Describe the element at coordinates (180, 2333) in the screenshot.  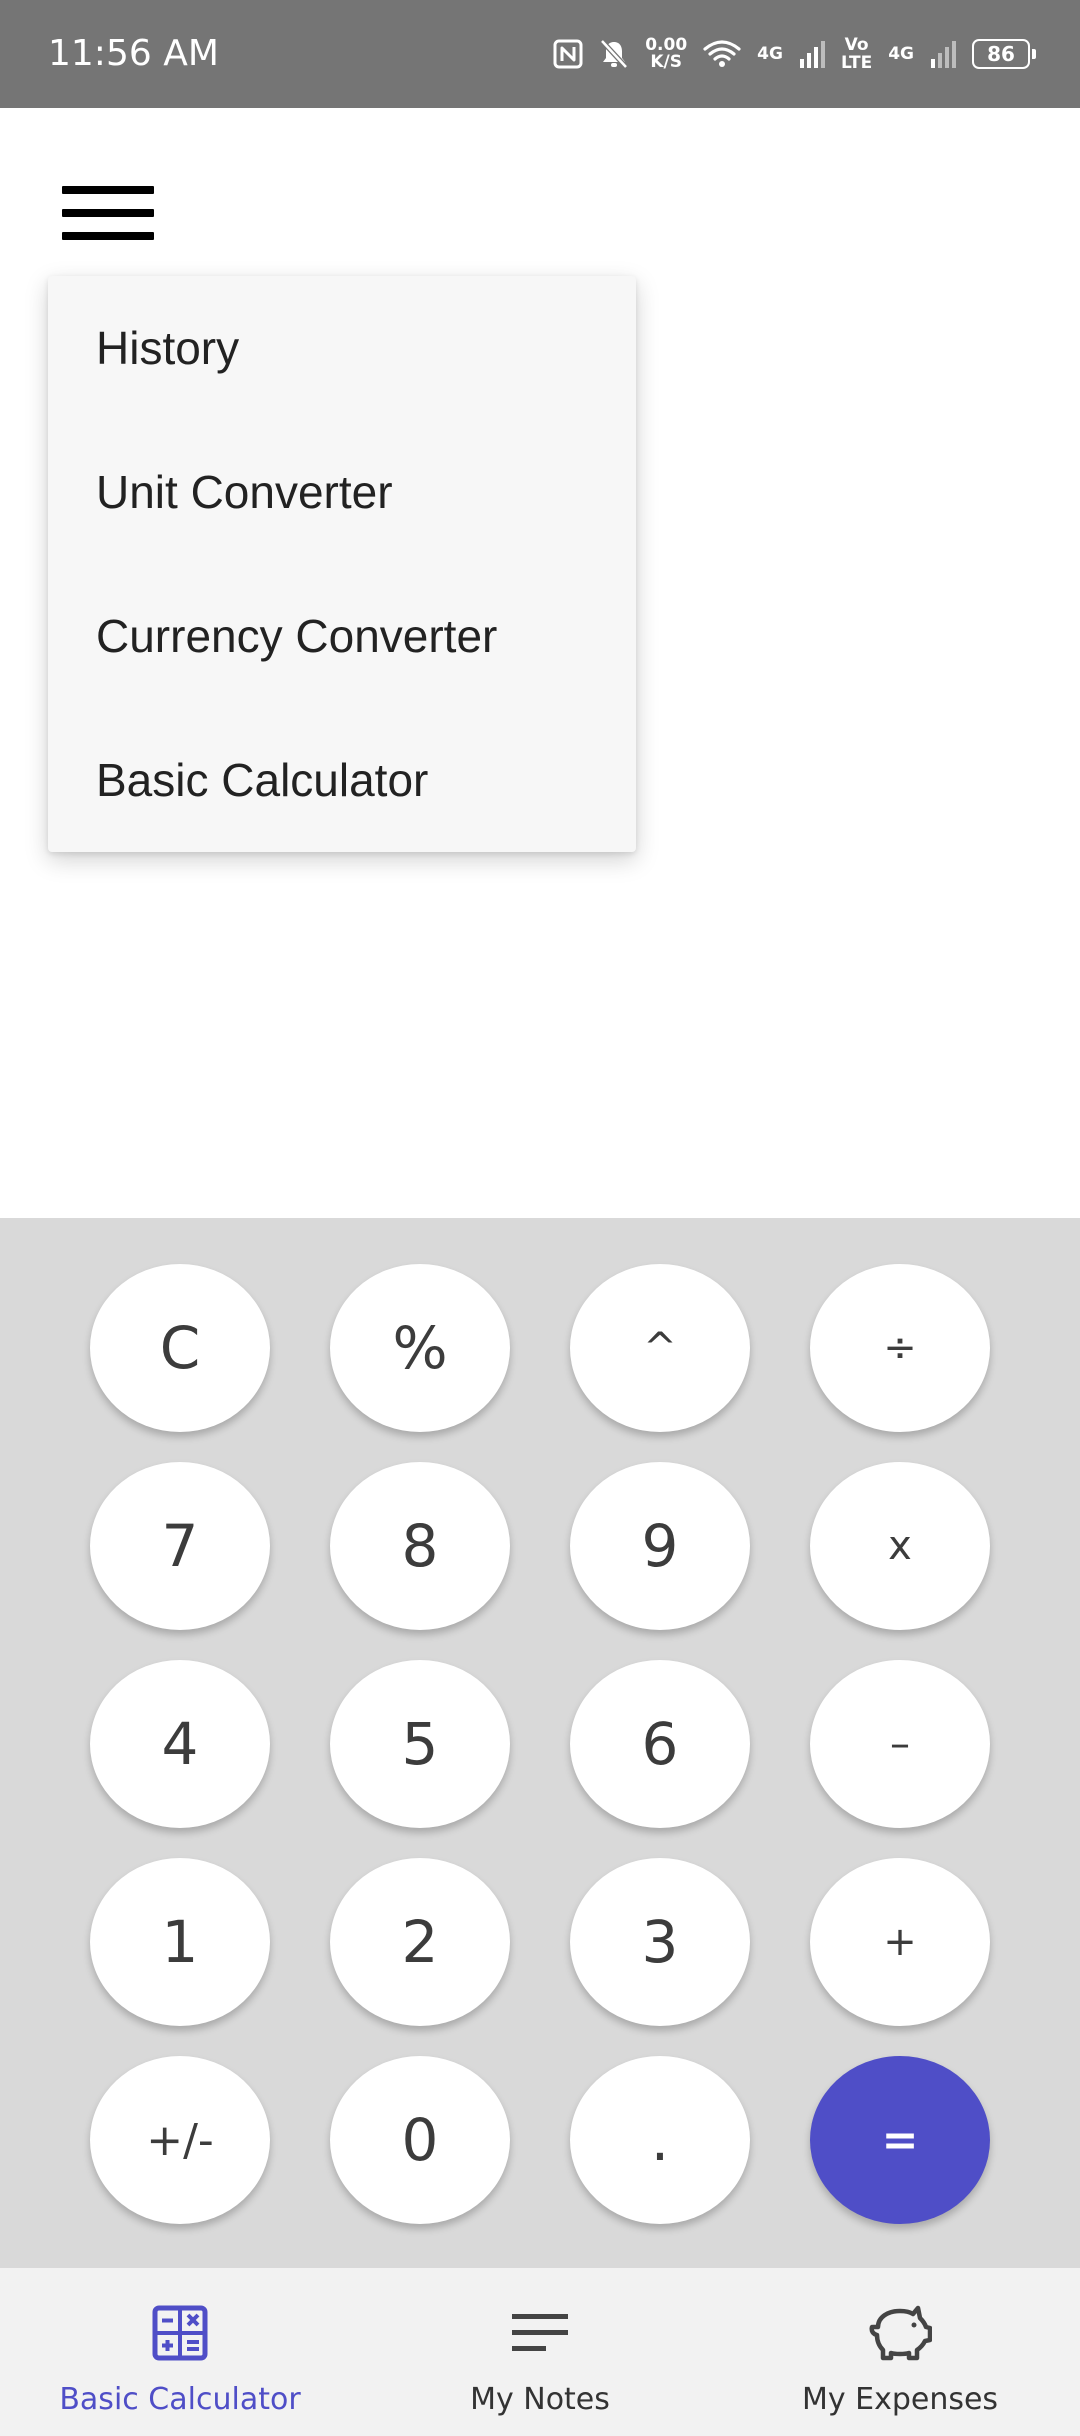
I see `calculator-icon` at that location.